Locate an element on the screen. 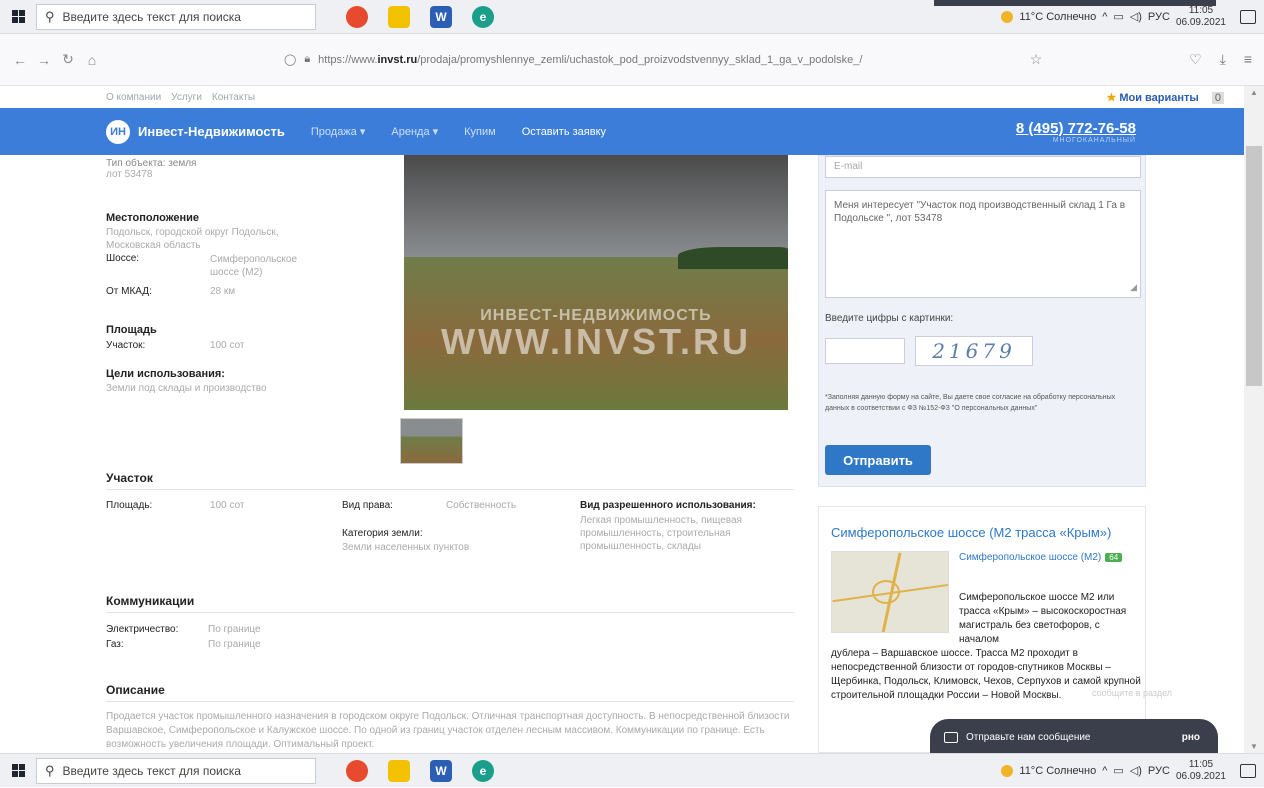 The width and height of the screenshot is (1264, 788). plot-area-value: 100 сот is located at coordinates (227, 505).